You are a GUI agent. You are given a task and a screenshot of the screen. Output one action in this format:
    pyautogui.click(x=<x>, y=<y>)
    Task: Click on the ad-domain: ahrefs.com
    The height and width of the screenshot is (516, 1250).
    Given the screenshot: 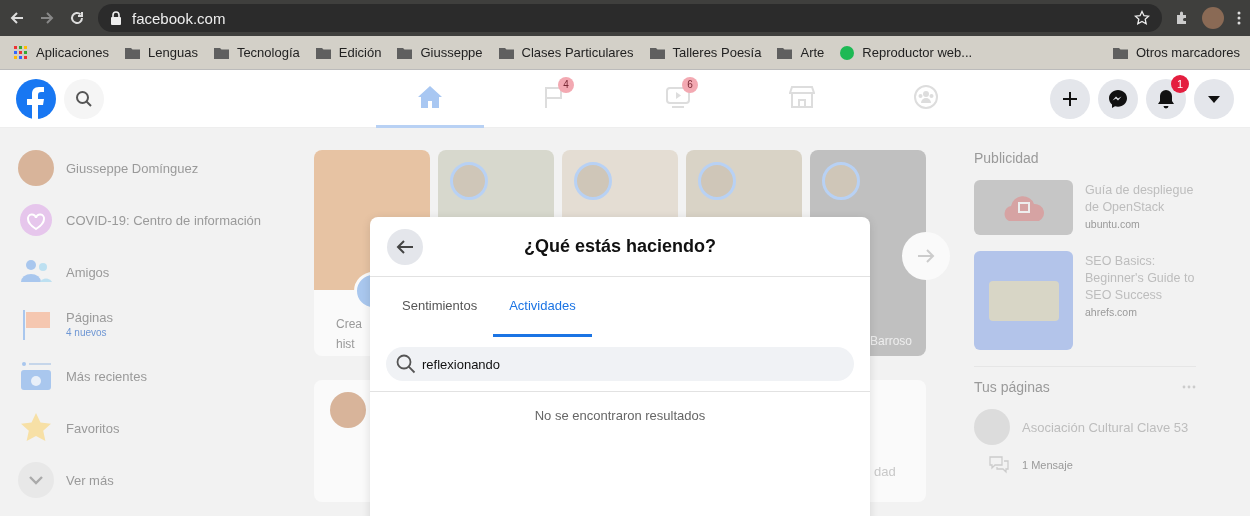 What is the action you would take?
    pyautogui.click(x=1111, y=312)
    